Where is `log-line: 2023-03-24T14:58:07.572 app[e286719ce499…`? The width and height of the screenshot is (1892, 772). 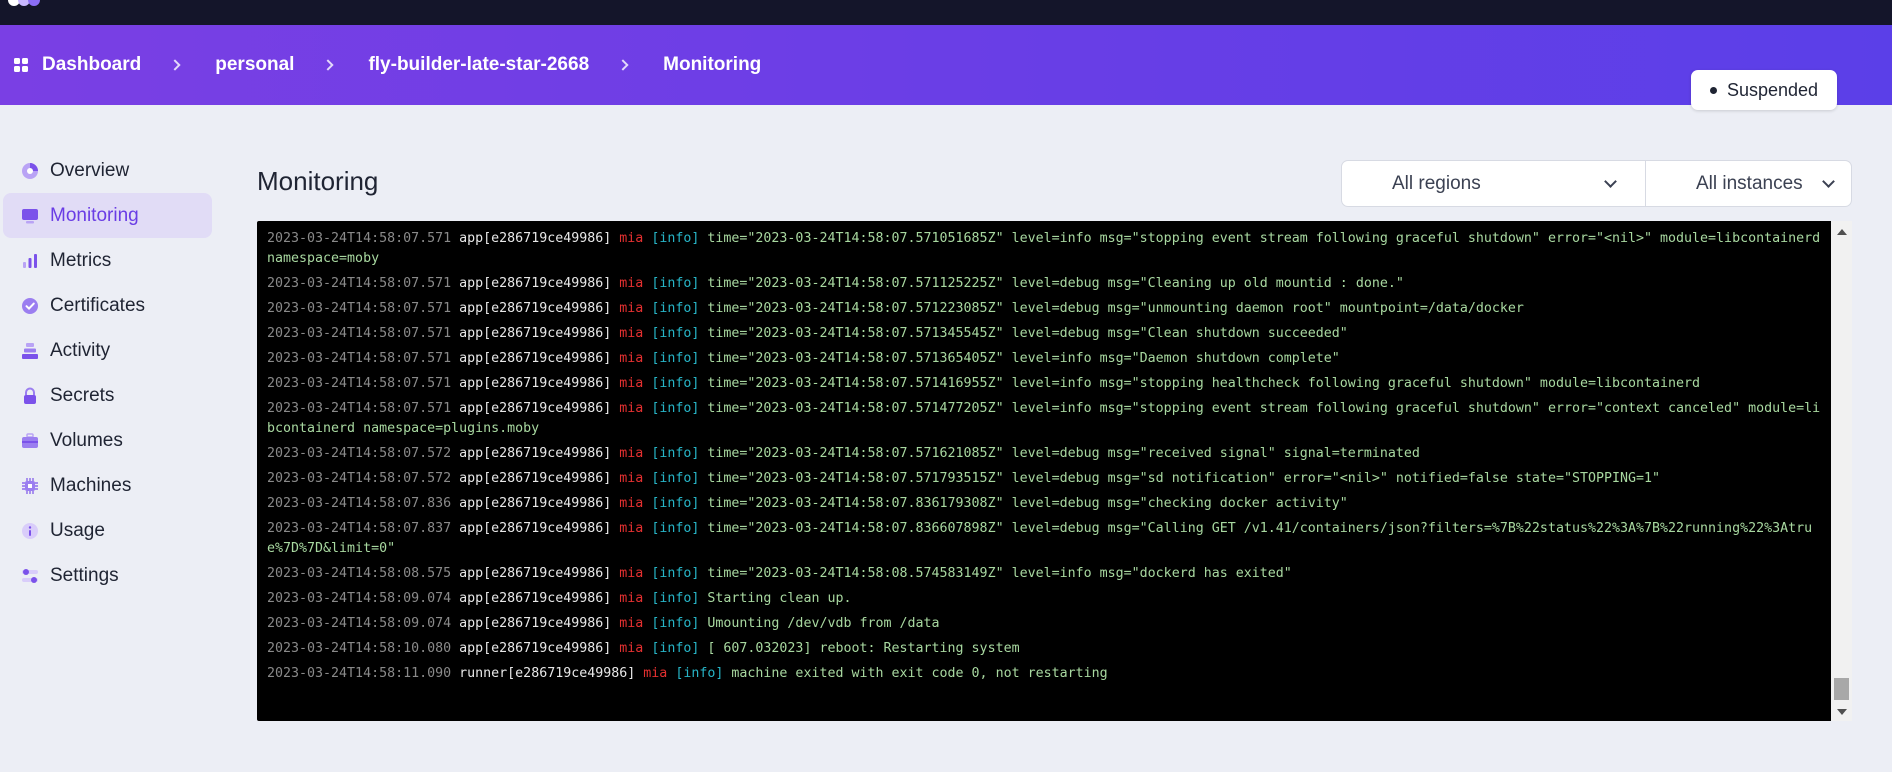
log-line: 2023-03-24T14:58:07.572 app[e286719ce499… is located at coordinates (1044, 479).